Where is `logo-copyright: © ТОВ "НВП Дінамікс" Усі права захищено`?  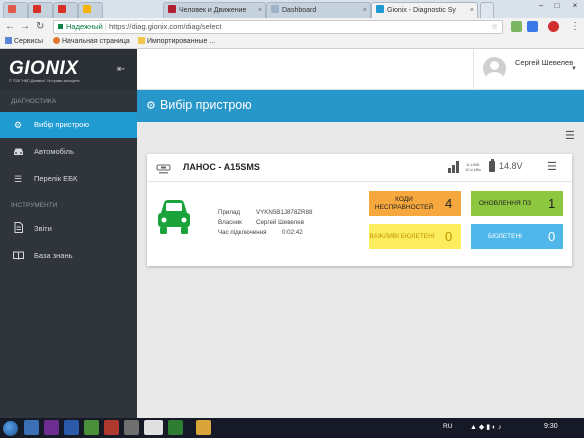
logo-copyright: © ТОВ "НВП Дінамікс" Усі права захищено is located at coordinates (44, 81).